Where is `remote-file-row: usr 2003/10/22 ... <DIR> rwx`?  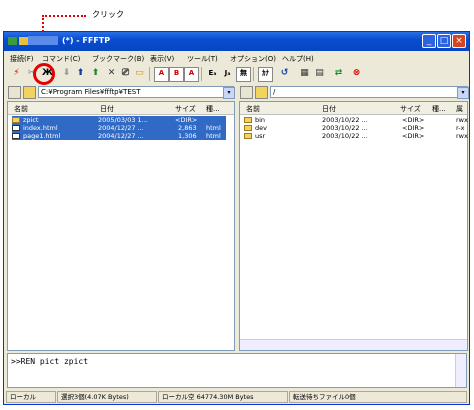
remote-file-row: usr 2003/10/22 ... <DIR> rwx is located at coordinates (356, 136).